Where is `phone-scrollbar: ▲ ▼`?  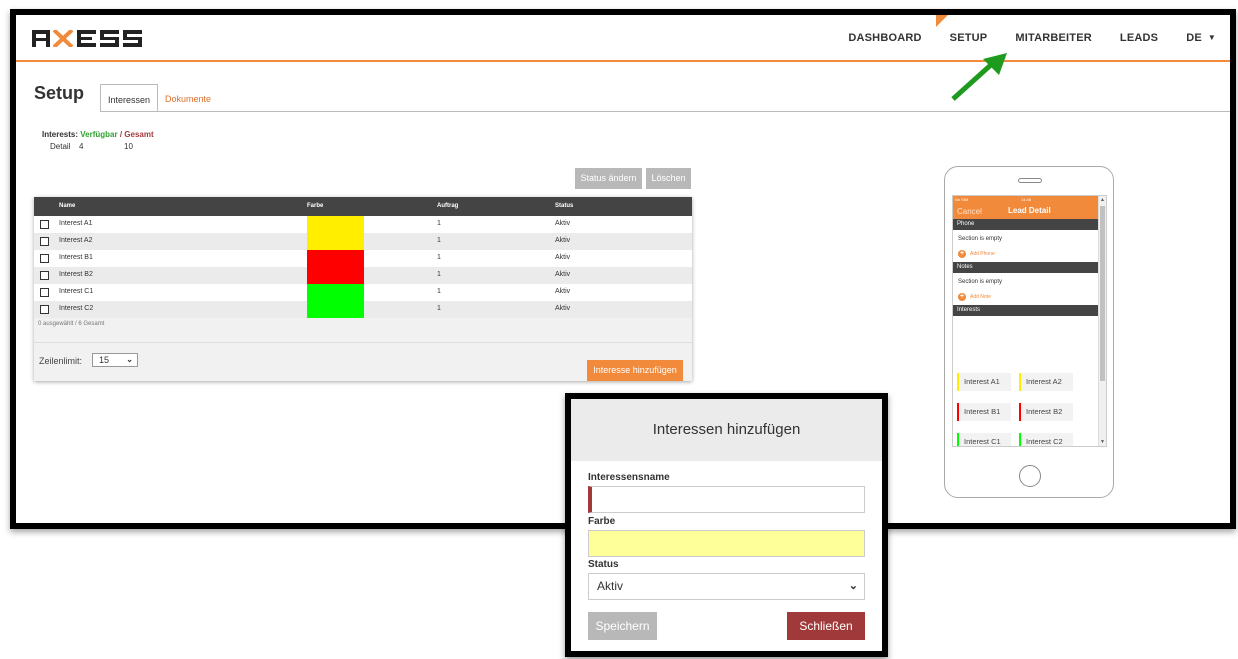
phone-scrollbar: ▲ ▼ is located at coordinates (1102, 321).